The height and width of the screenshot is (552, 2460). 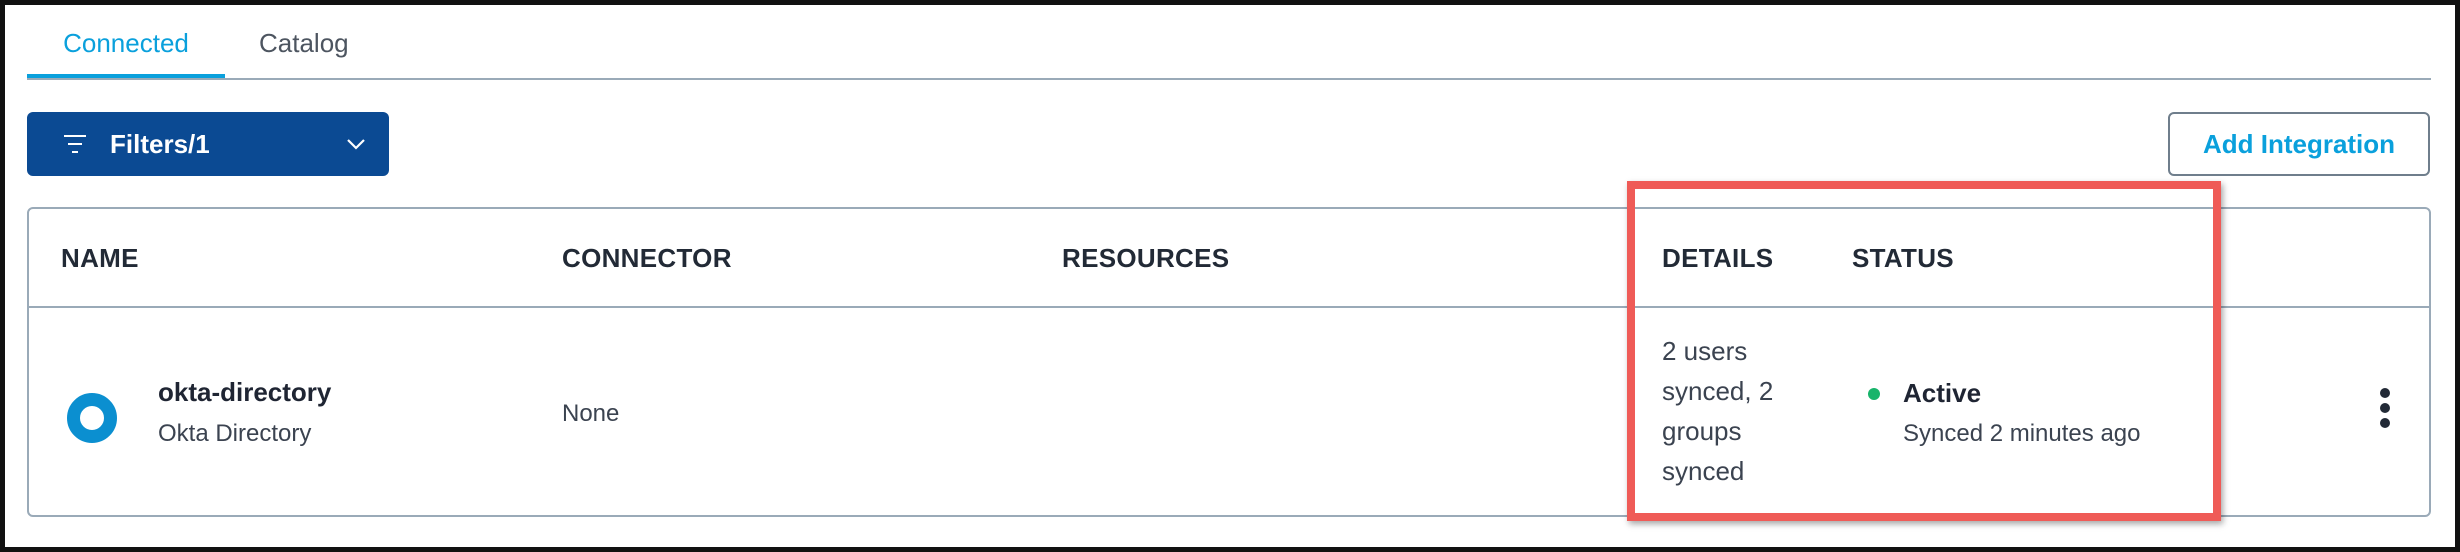 I want to click on filter-lines-icon, so click(x=75, y=144).